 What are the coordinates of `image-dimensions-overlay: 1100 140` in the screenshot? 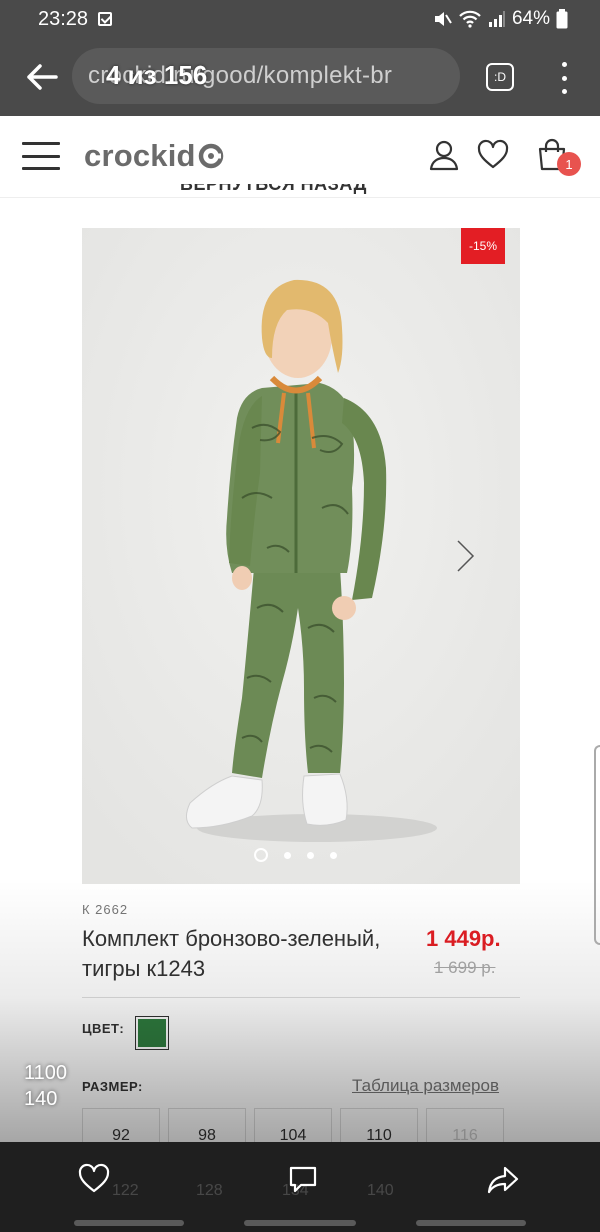 It's located at (45, 1086).